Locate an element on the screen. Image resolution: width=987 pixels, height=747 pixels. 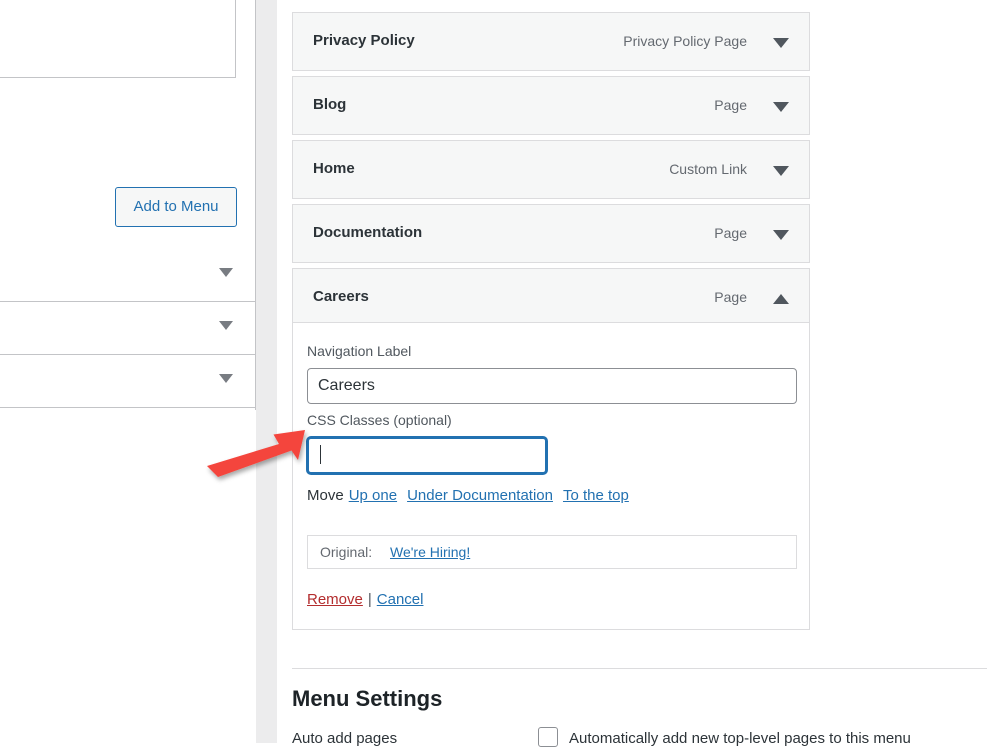
menu-item-documentation: Documentation Page is located at coordinates (551, 233).